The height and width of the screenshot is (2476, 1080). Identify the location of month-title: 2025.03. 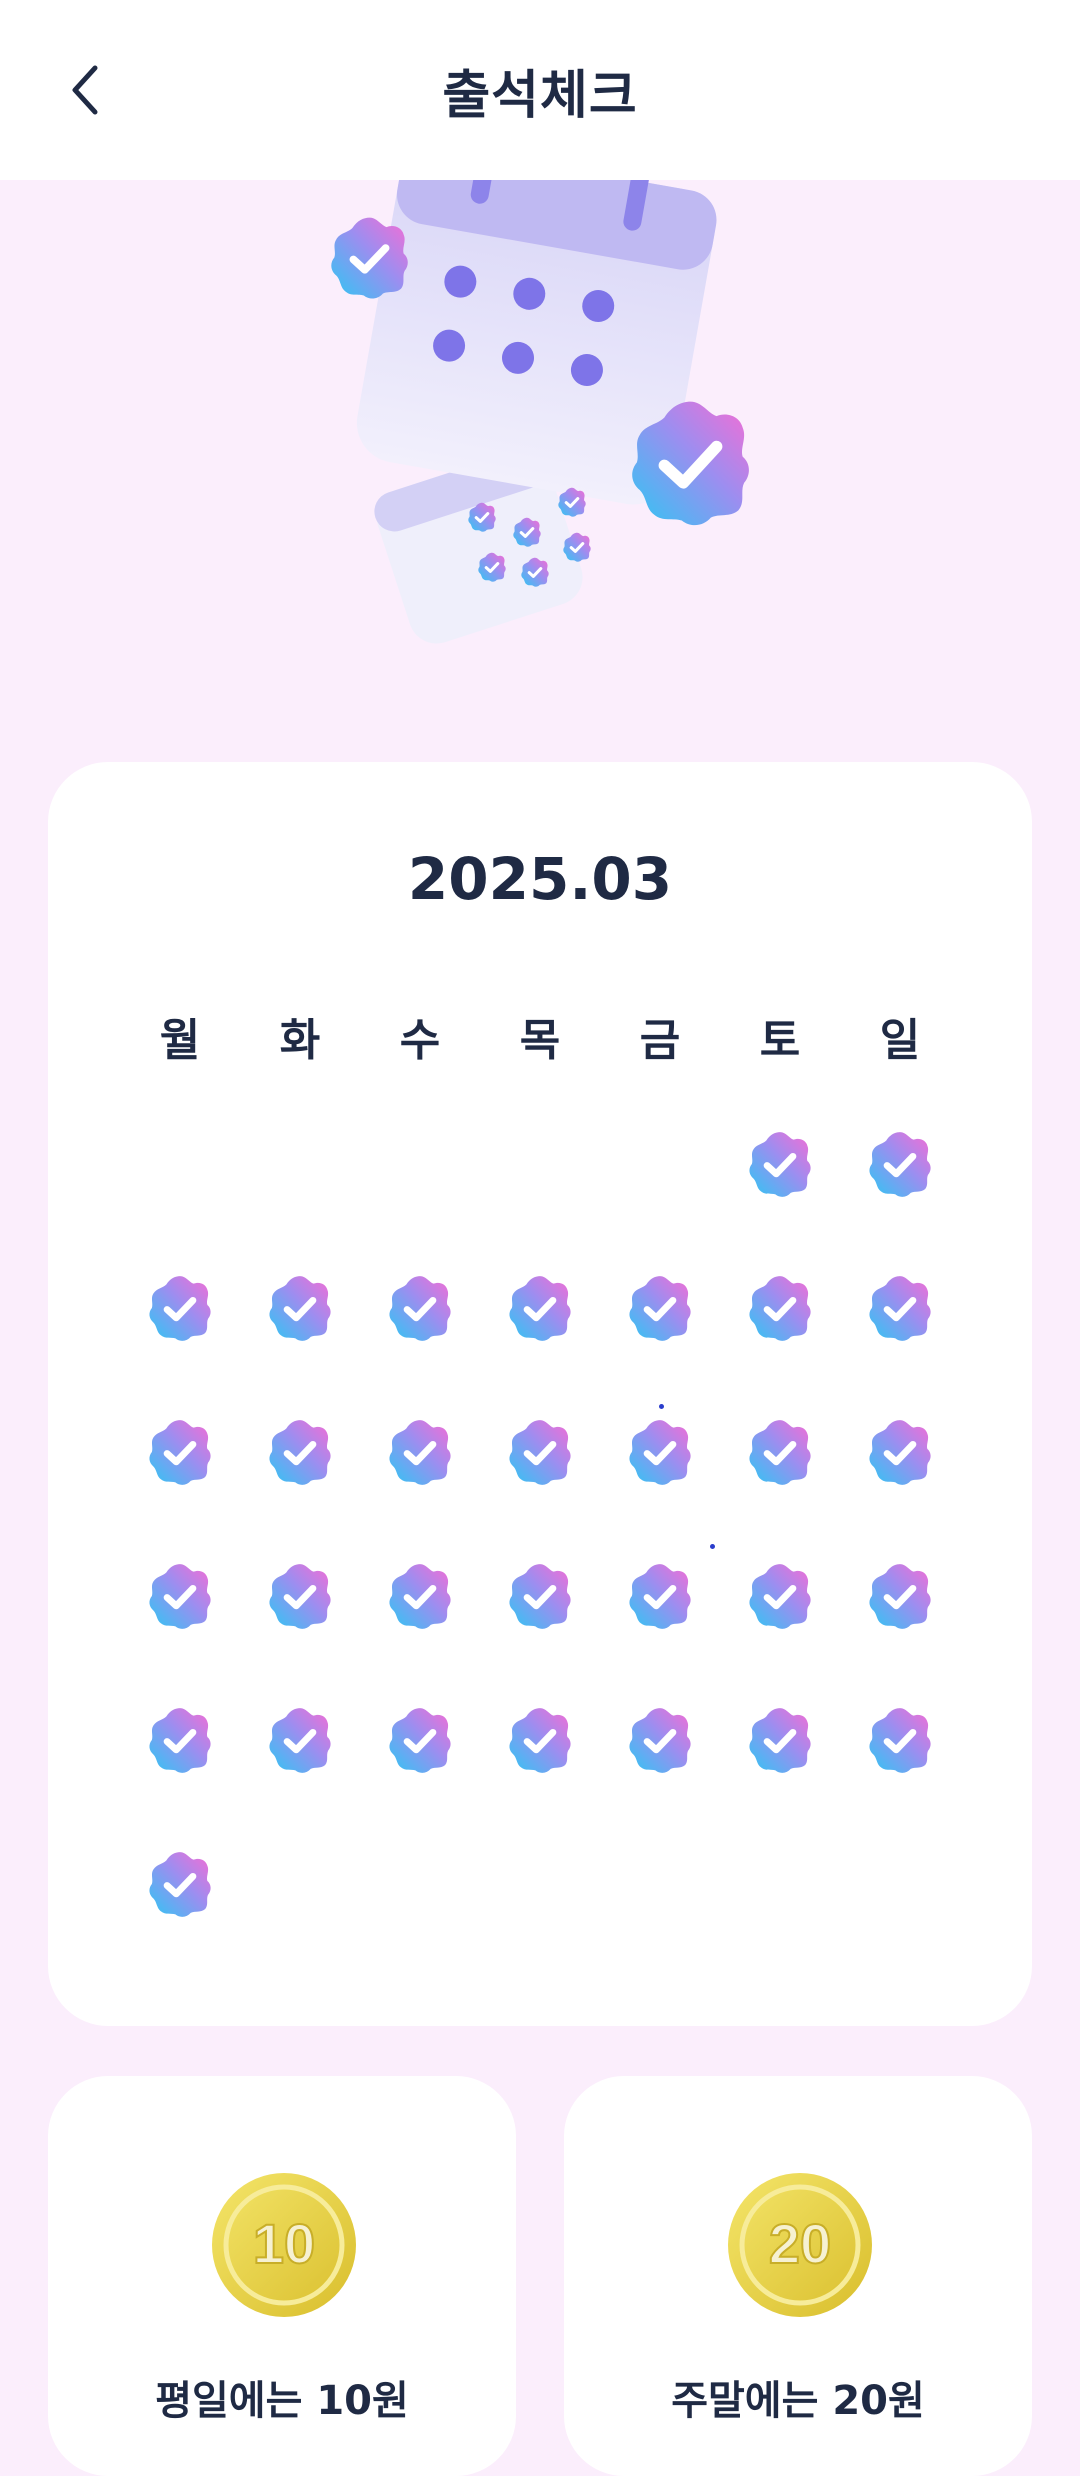
(540, 879).